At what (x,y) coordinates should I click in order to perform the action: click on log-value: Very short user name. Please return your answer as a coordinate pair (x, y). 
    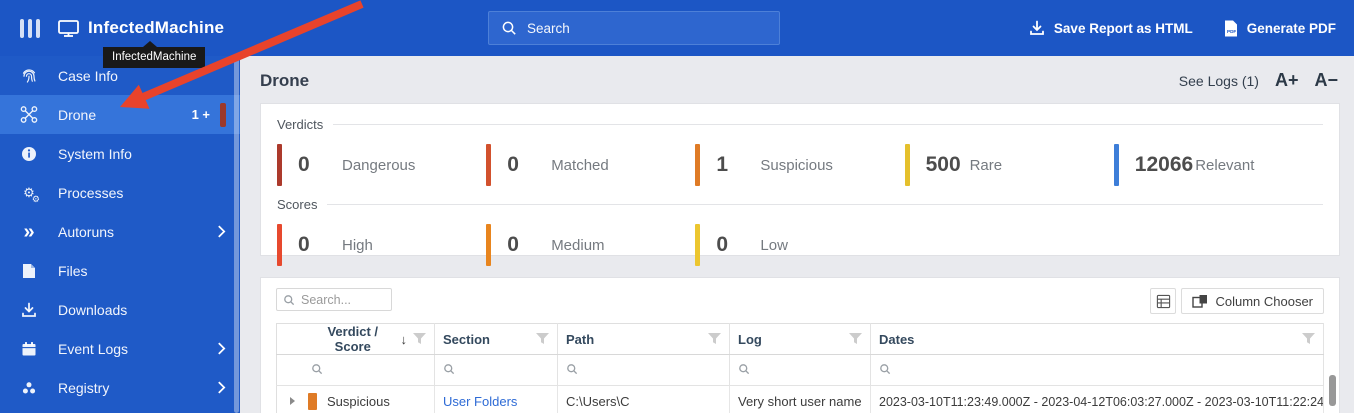
    Looking at the image, I should click on (800, 401).